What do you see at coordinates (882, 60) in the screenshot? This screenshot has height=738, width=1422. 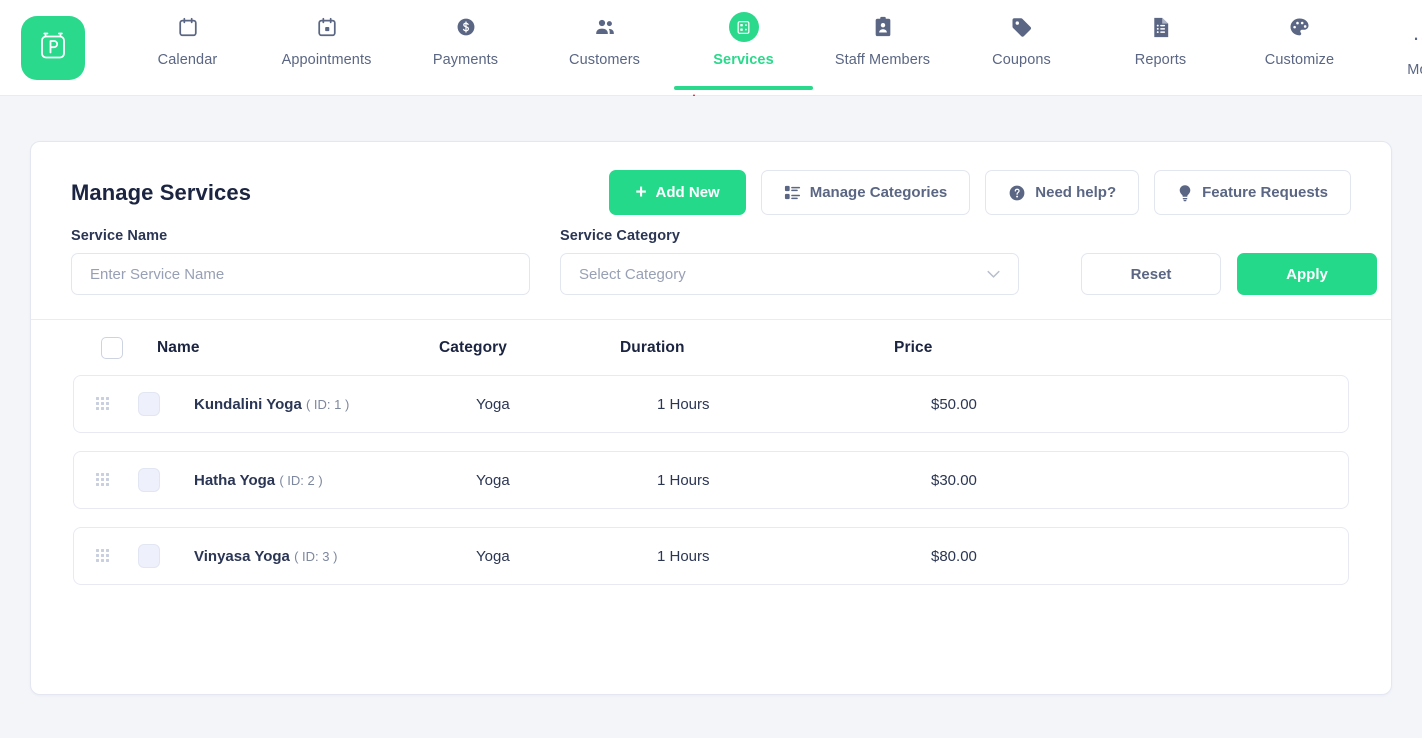 I see `nav-label: Staff Members` at bounding box center [882, 60].